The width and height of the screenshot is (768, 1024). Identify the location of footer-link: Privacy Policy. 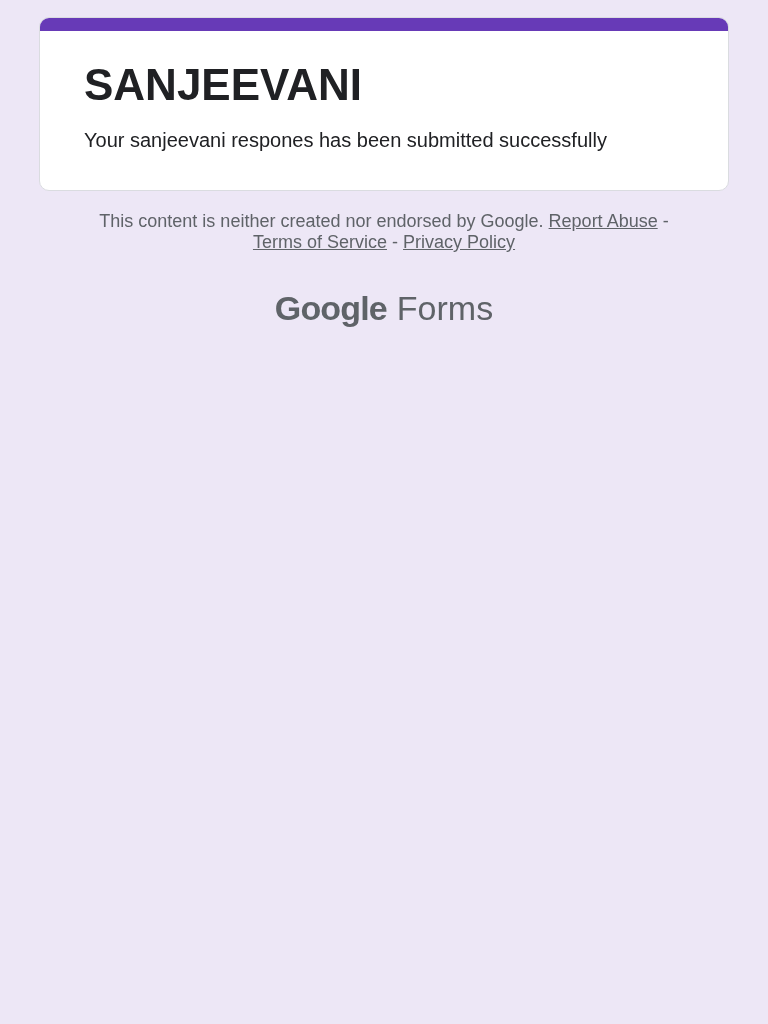
(459, 242).